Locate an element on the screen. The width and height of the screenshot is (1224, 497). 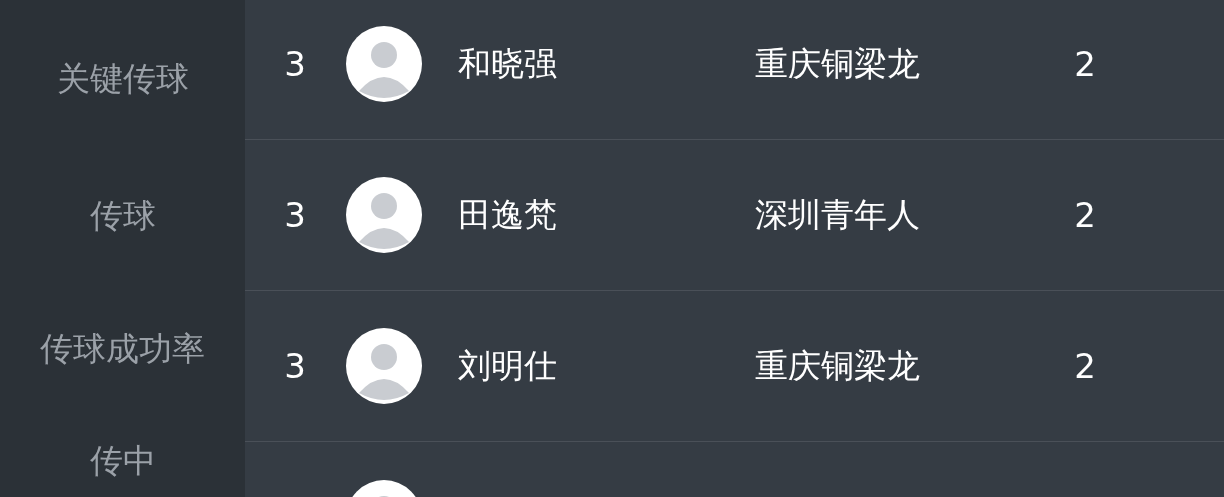
player-name: 和晓强 is located at coordinates (508, 64).